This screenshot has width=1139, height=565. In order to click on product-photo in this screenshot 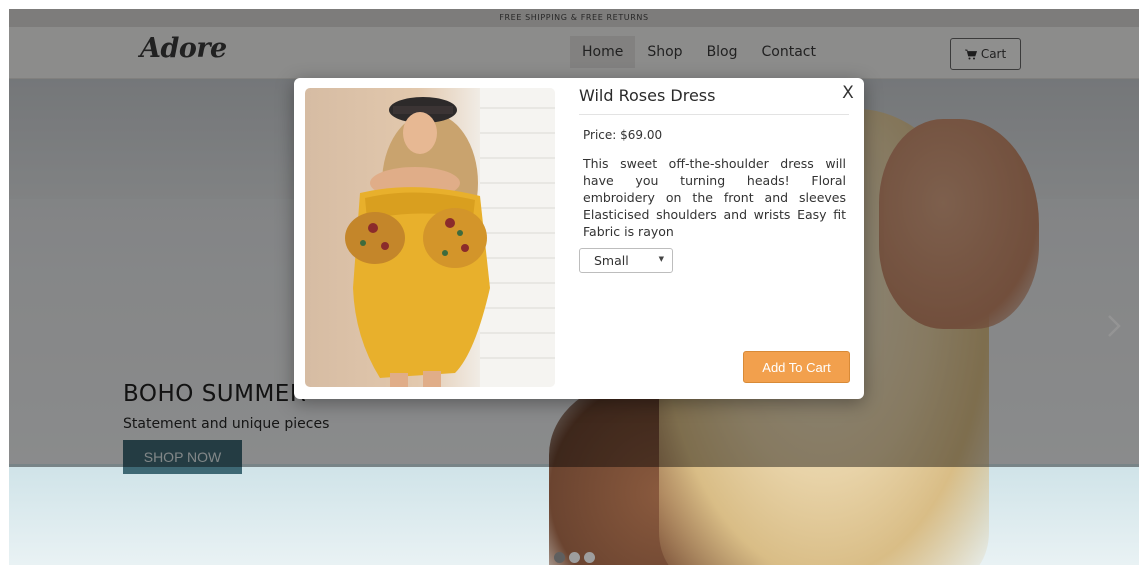, I will do `click(450, 237)`.